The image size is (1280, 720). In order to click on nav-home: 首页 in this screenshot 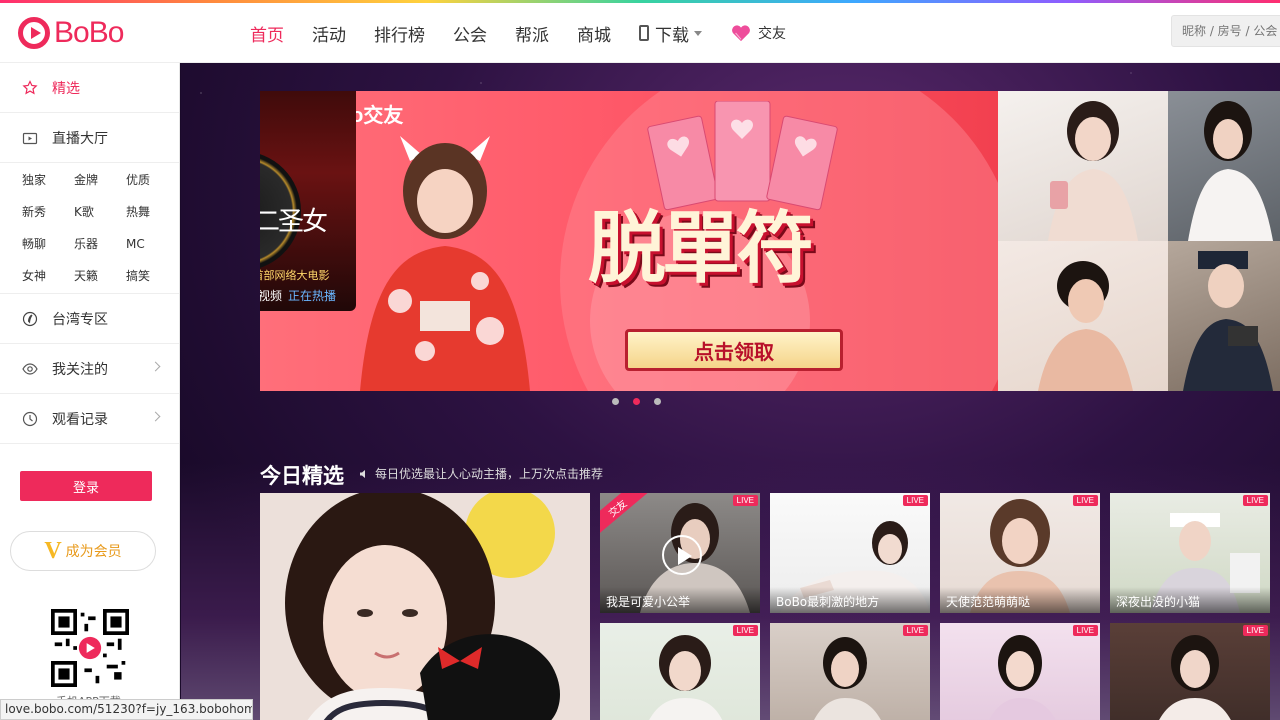, I will do `click(267, 33)`.